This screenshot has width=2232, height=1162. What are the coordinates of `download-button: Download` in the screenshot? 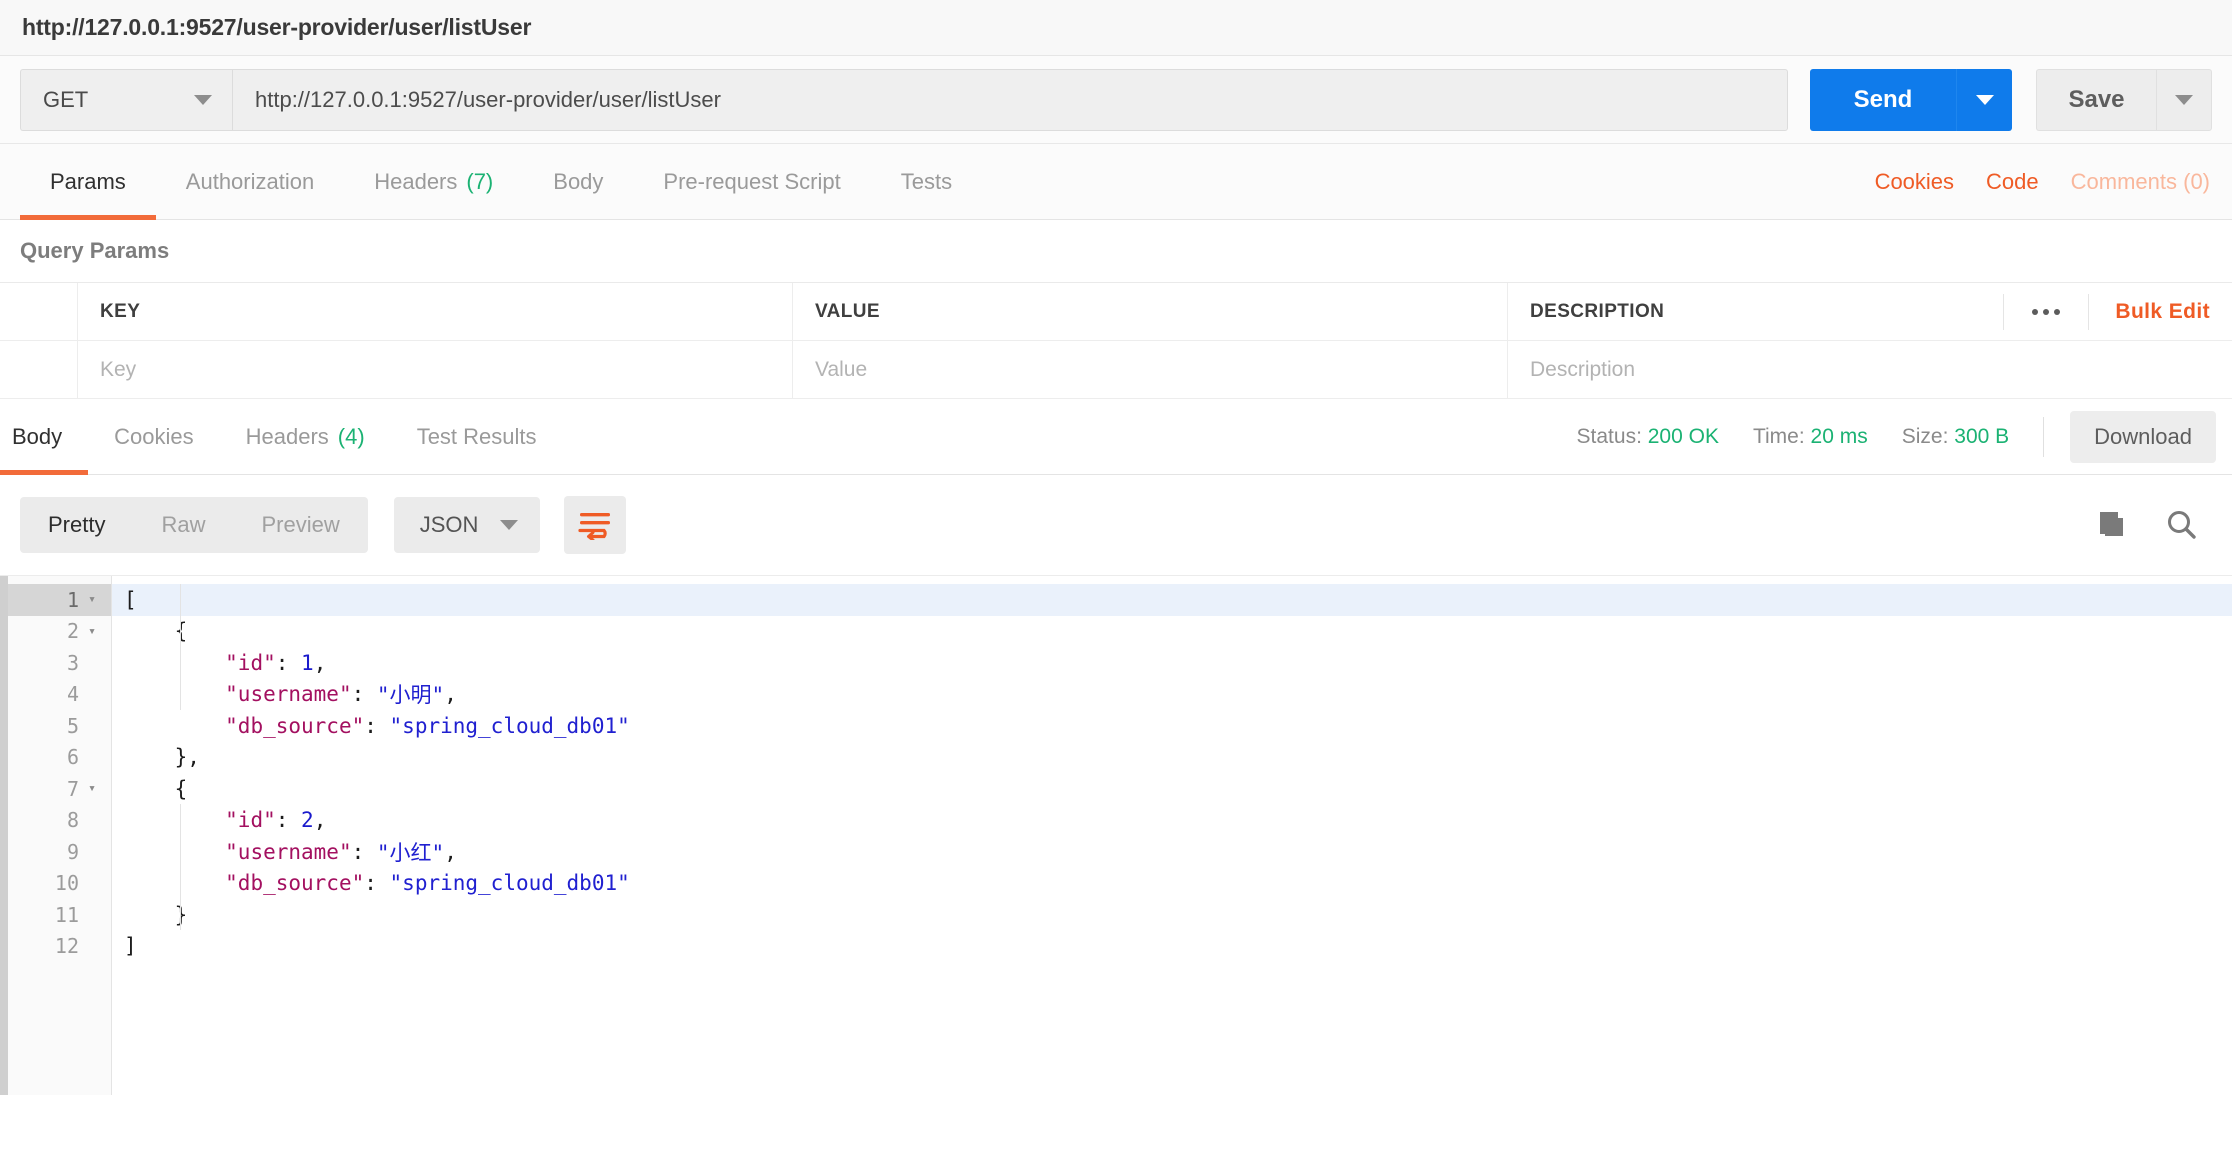 It's located at (2143, 436).